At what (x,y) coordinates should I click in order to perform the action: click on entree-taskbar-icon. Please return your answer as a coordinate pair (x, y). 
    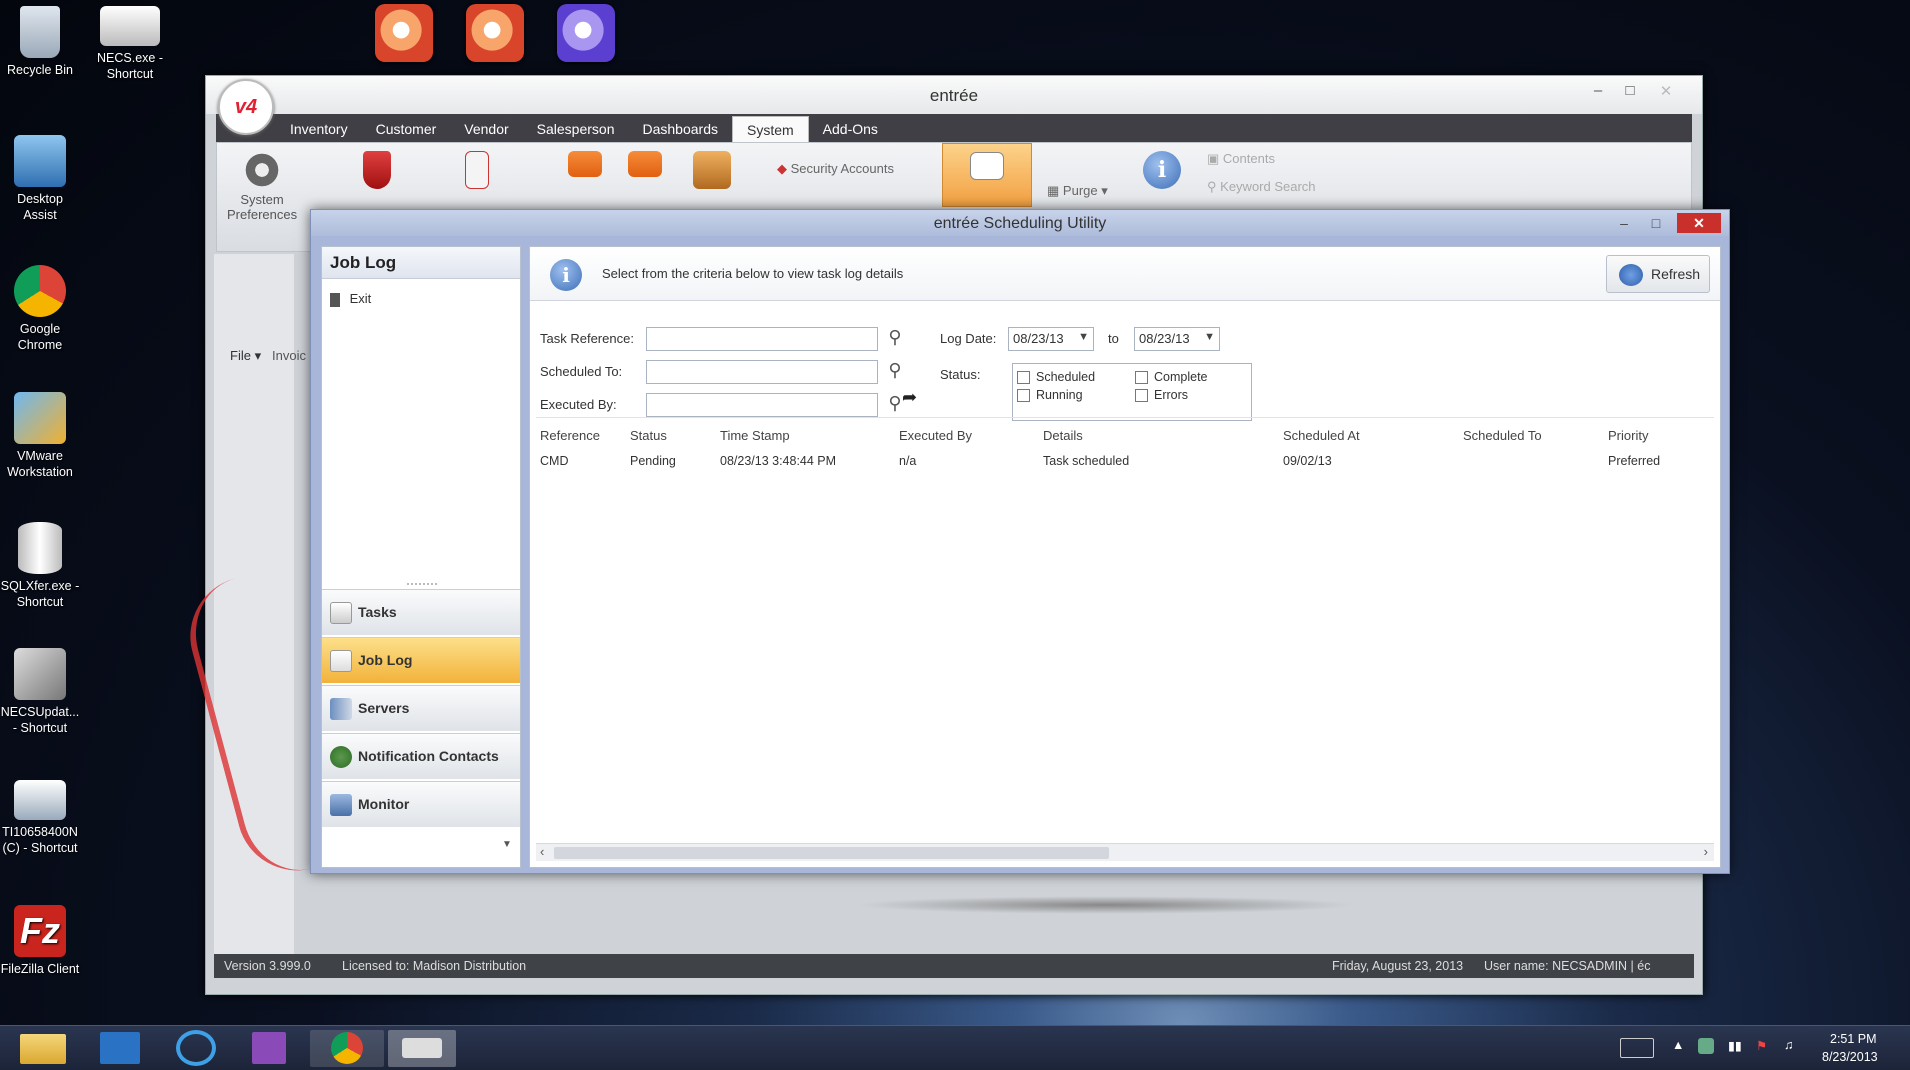
    Looking at the image, I should click on (422, 1048).